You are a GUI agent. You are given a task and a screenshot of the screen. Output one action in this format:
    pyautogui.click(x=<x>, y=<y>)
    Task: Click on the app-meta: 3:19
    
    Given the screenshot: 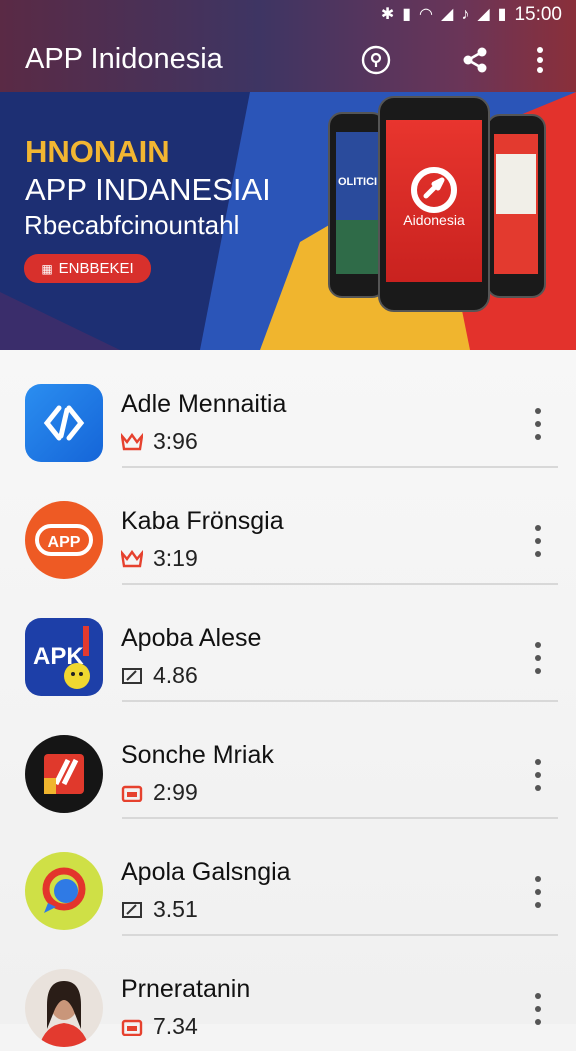 What is the action you would take?
    pyautogui.click(x=159, y=558)
    